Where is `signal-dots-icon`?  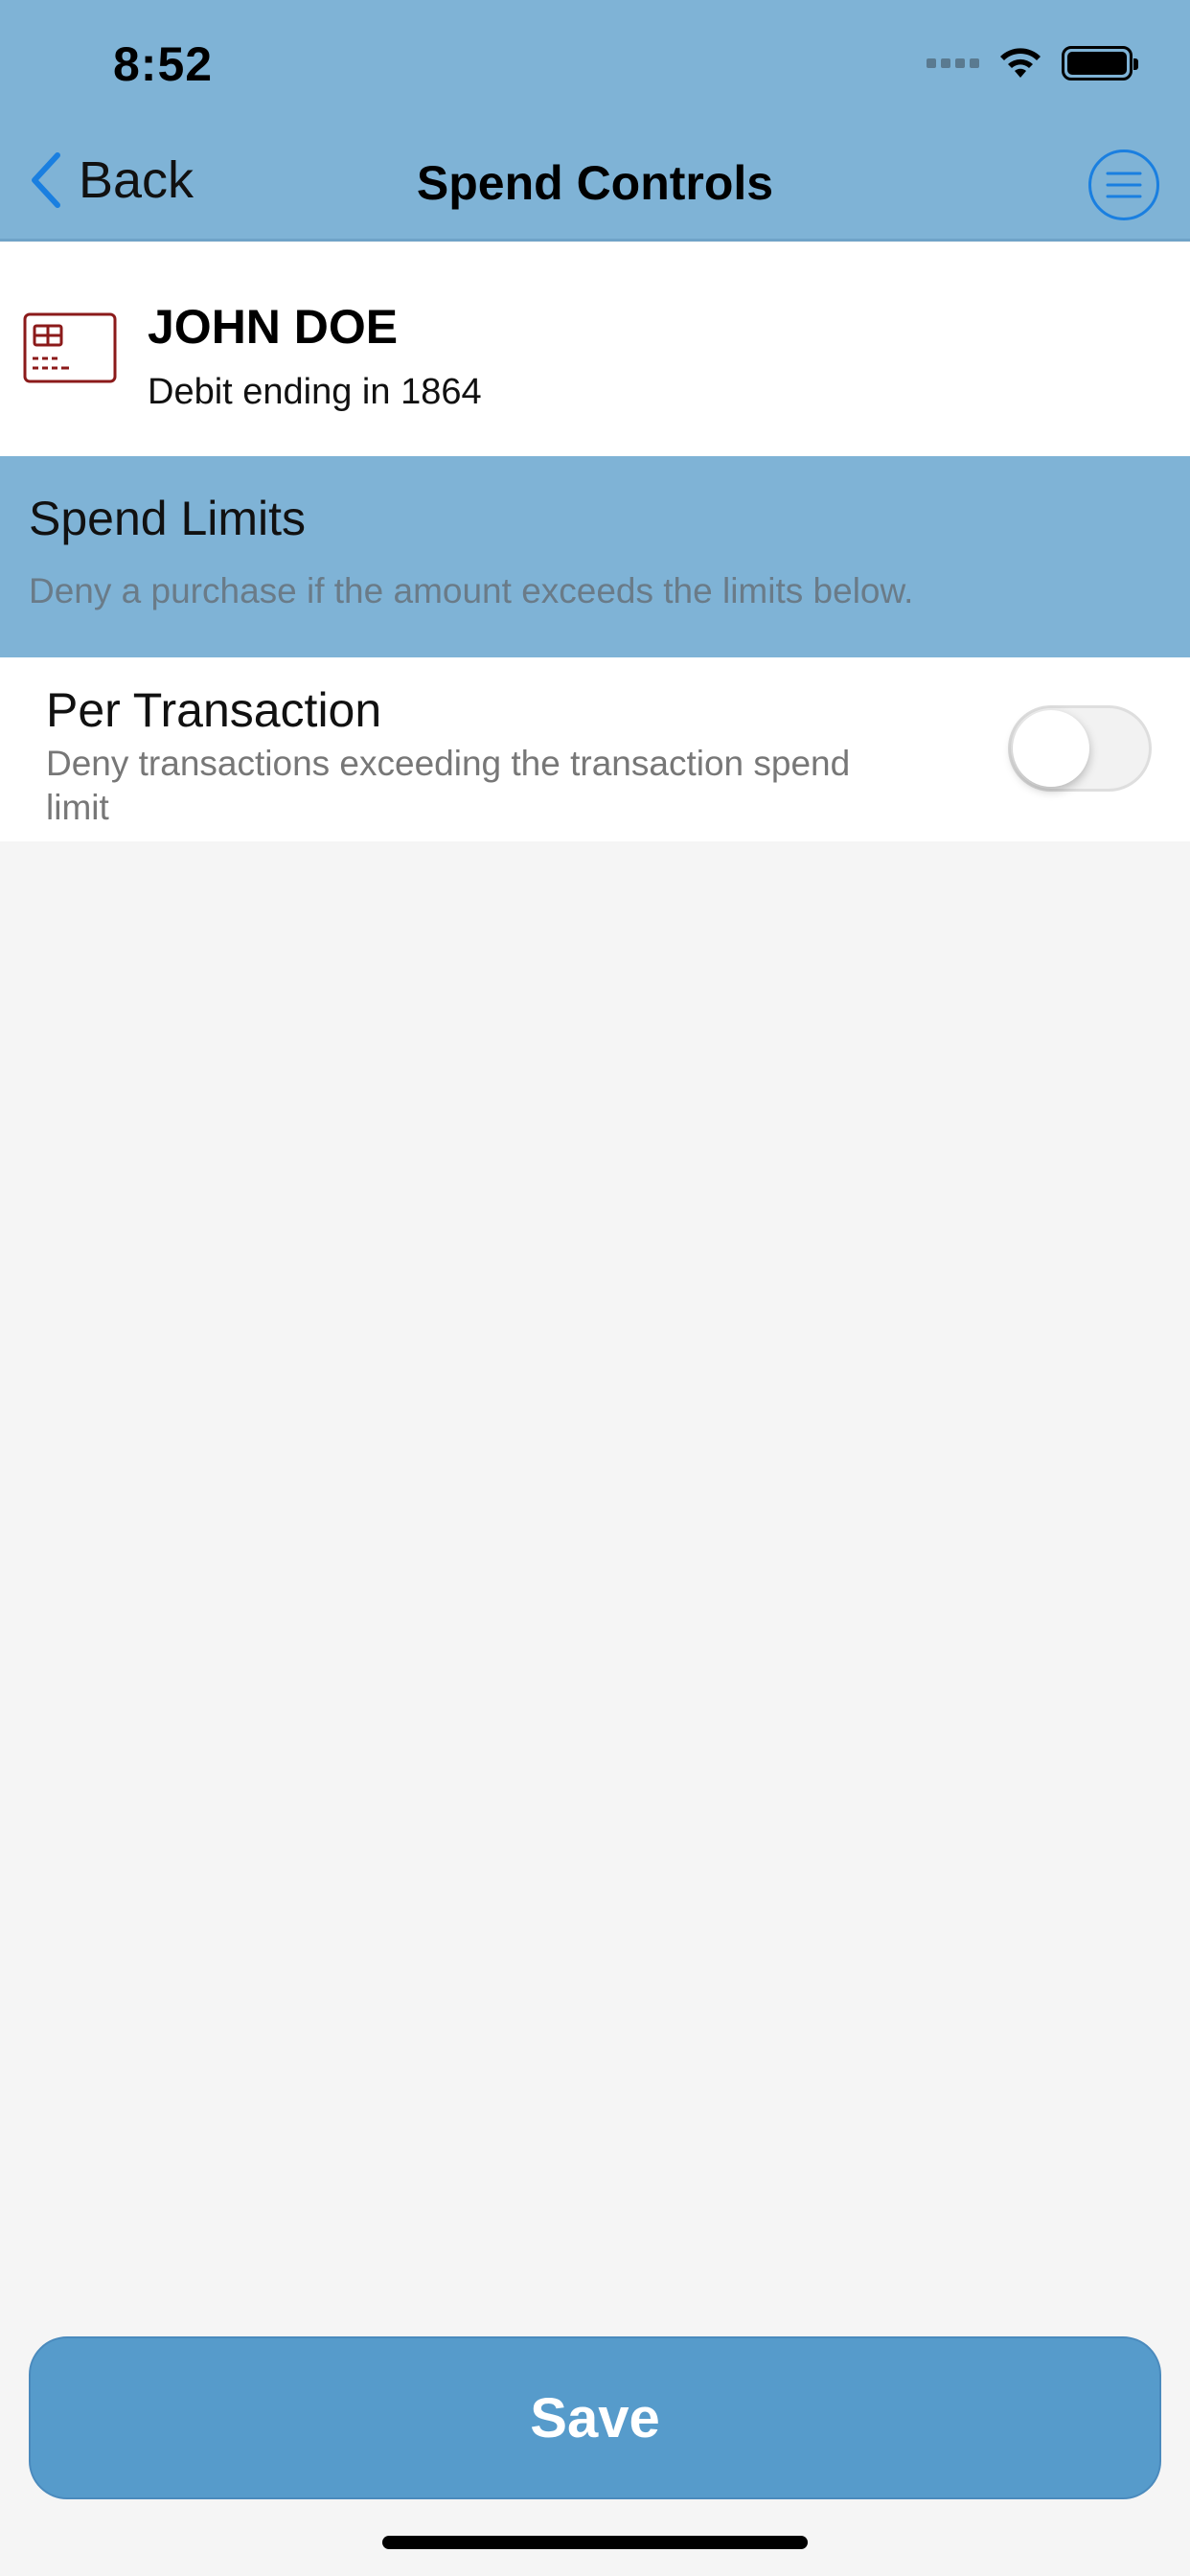 signal-dots-icon is located at coordinates (953, 63).